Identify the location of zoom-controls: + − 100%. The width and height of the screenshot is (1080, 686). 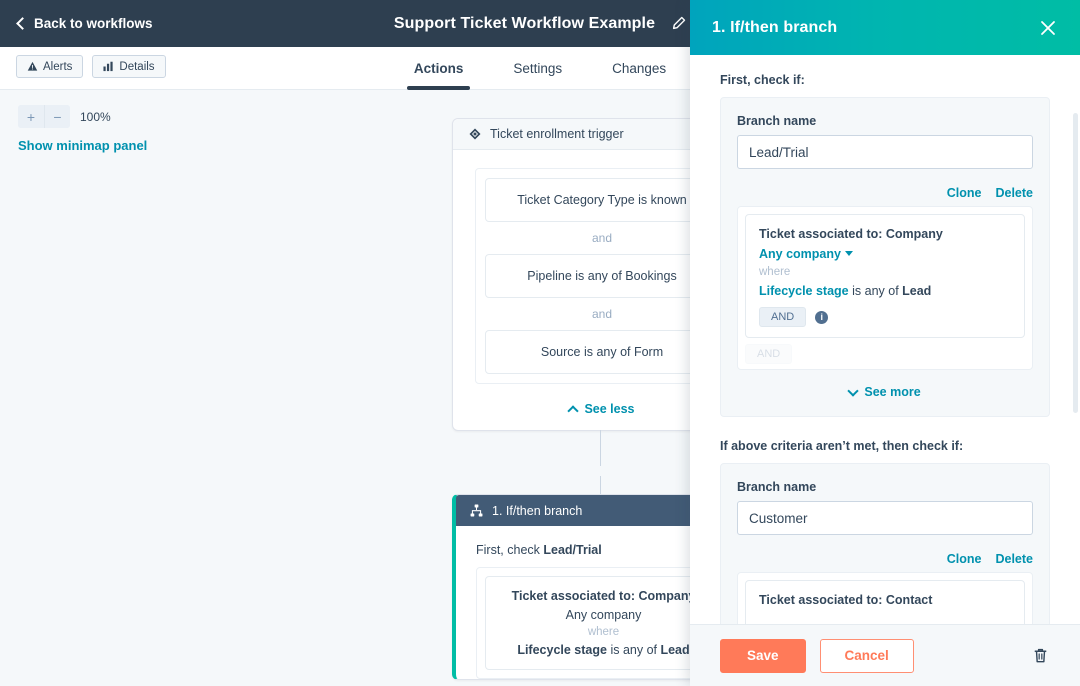
(64, 116).